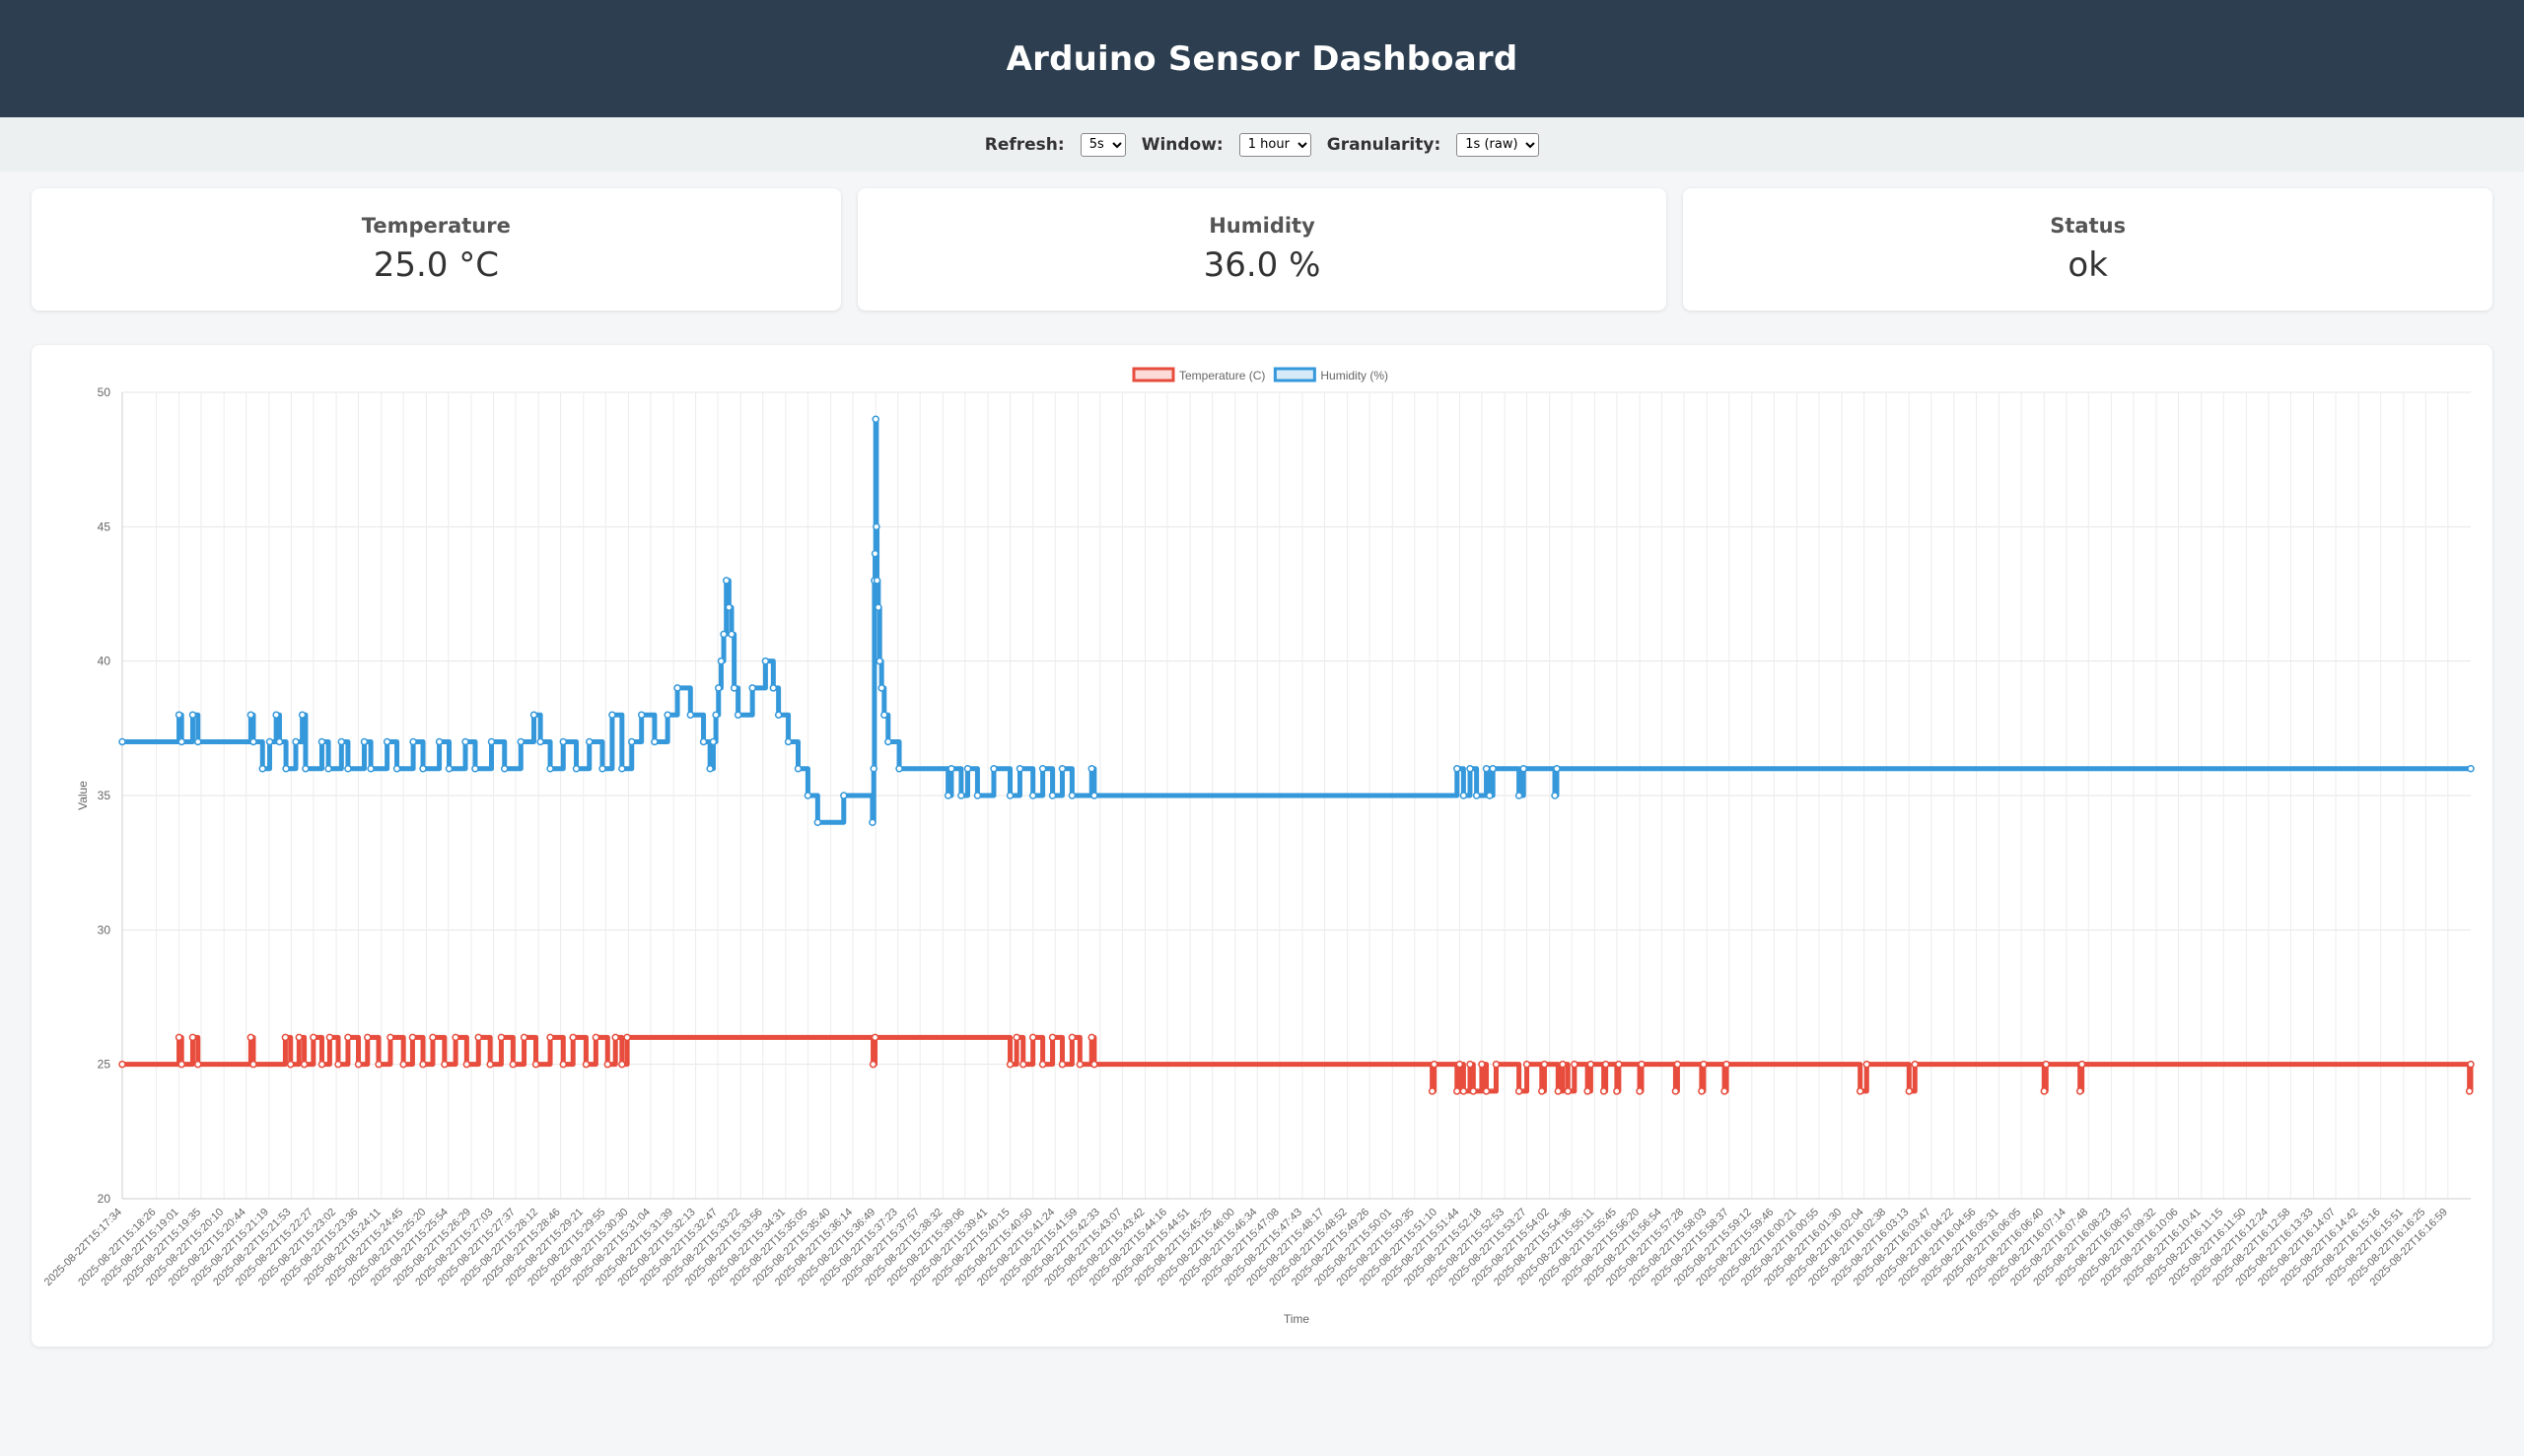 The height and width of the screenshot is (1456, 2524). What do you see at coordinates (104, 661) in the screenshot?
I see `y-tick-label: 40` at bounding box center [104, 661].